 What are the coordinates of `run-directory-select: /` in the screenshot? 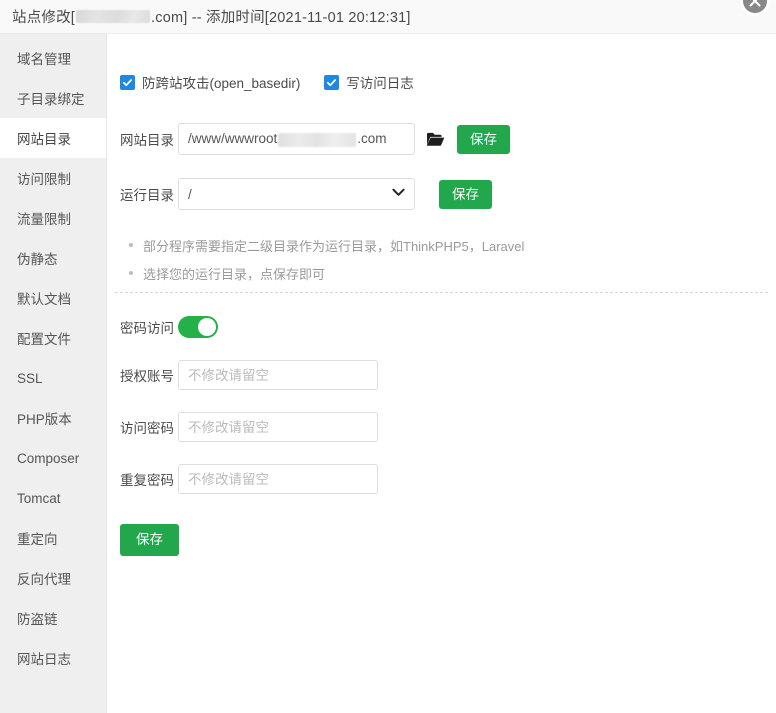 It's located at (296, 194).